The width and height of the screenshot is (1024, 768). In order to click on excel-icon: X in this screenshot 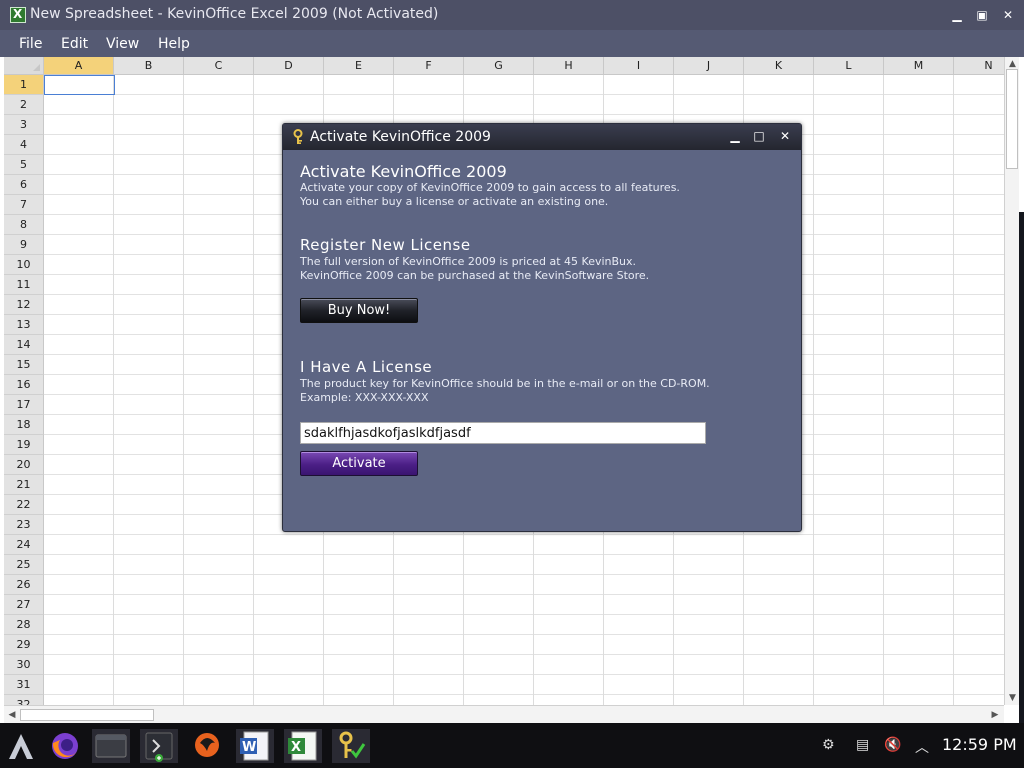, I will do `click(303, 746)`.